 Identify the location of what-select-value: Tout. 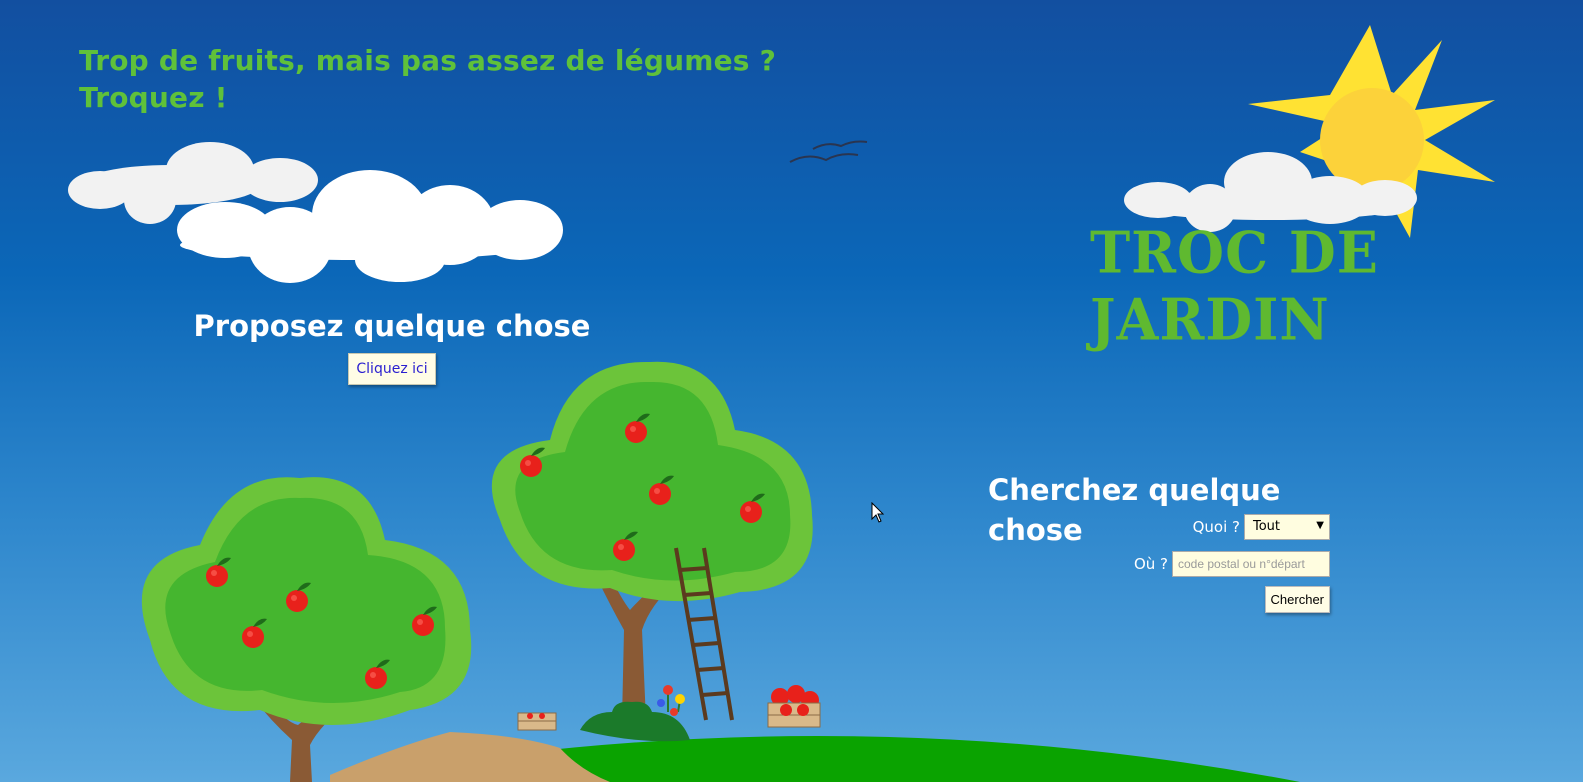
(1267, 526).